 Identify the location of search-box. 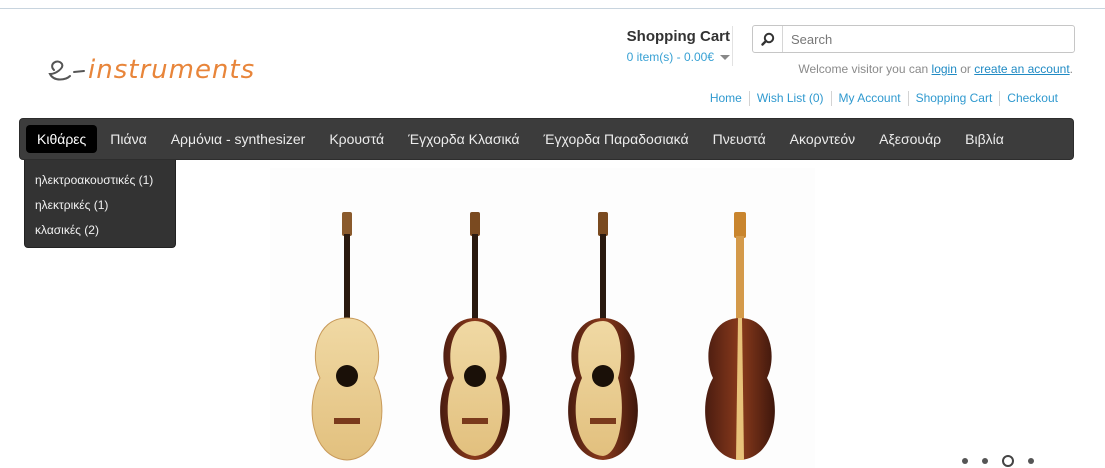
(913, 39).